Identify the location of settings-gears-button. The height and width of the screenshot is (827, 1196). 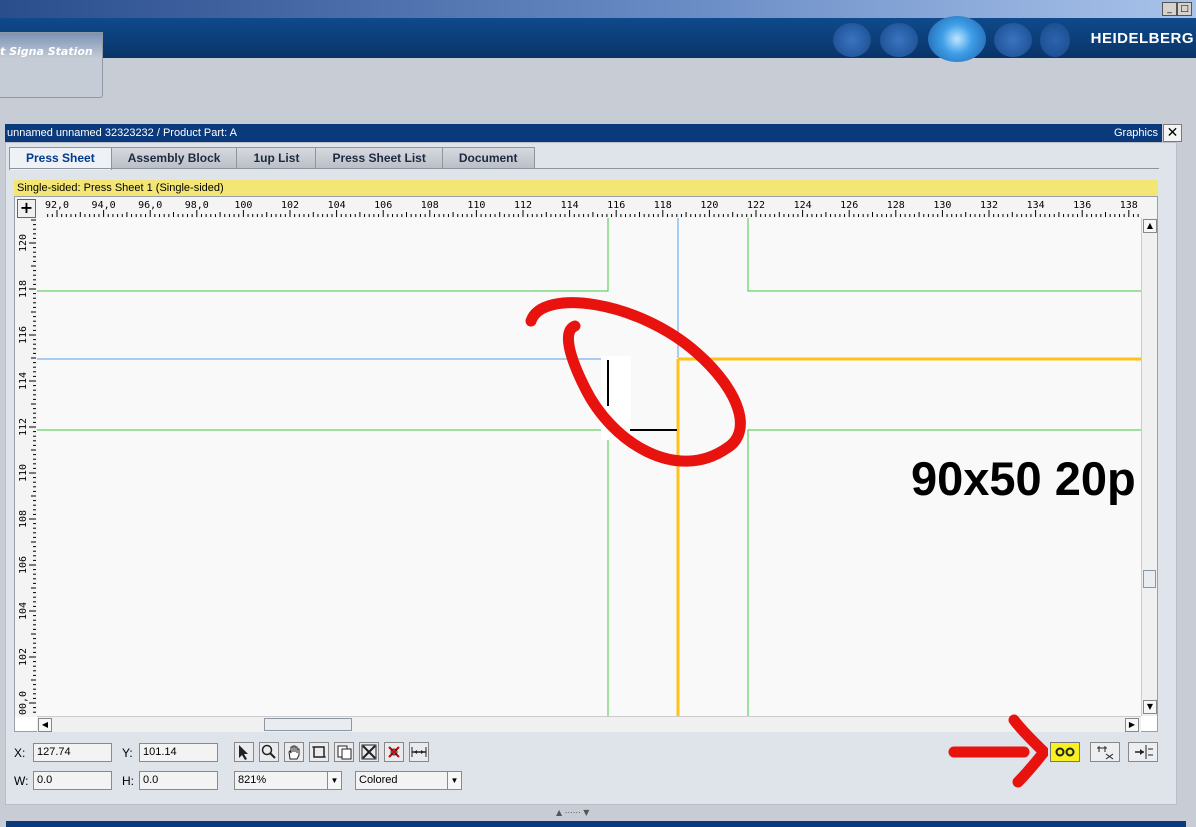
(1065, 752).